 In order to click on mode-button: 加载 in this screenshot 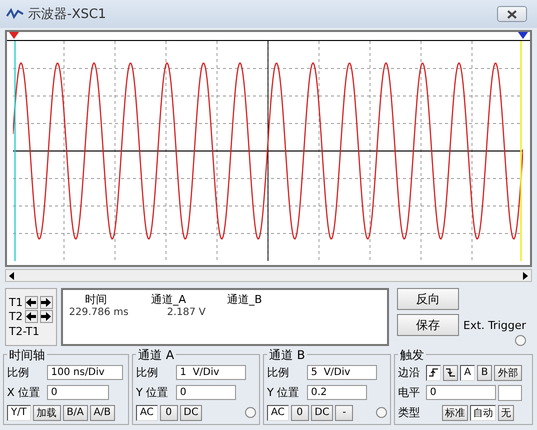, I will do `click(46, 412)`.